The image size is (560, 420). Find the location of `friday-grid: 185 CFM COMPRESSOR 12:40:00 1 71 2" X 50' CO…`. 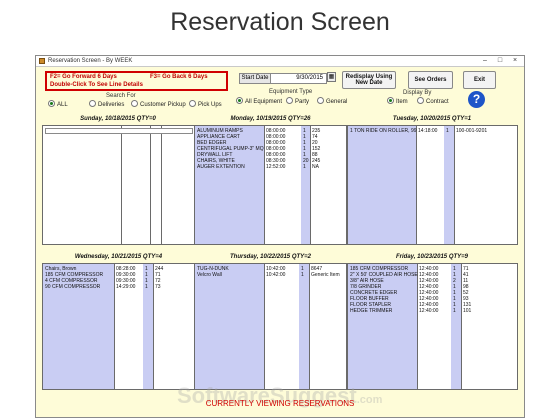

friday-grid: 185 CFM COMPRESSOR 12:40:00 1 71 2" X 50' CO… is located at coordinates (432, 326).